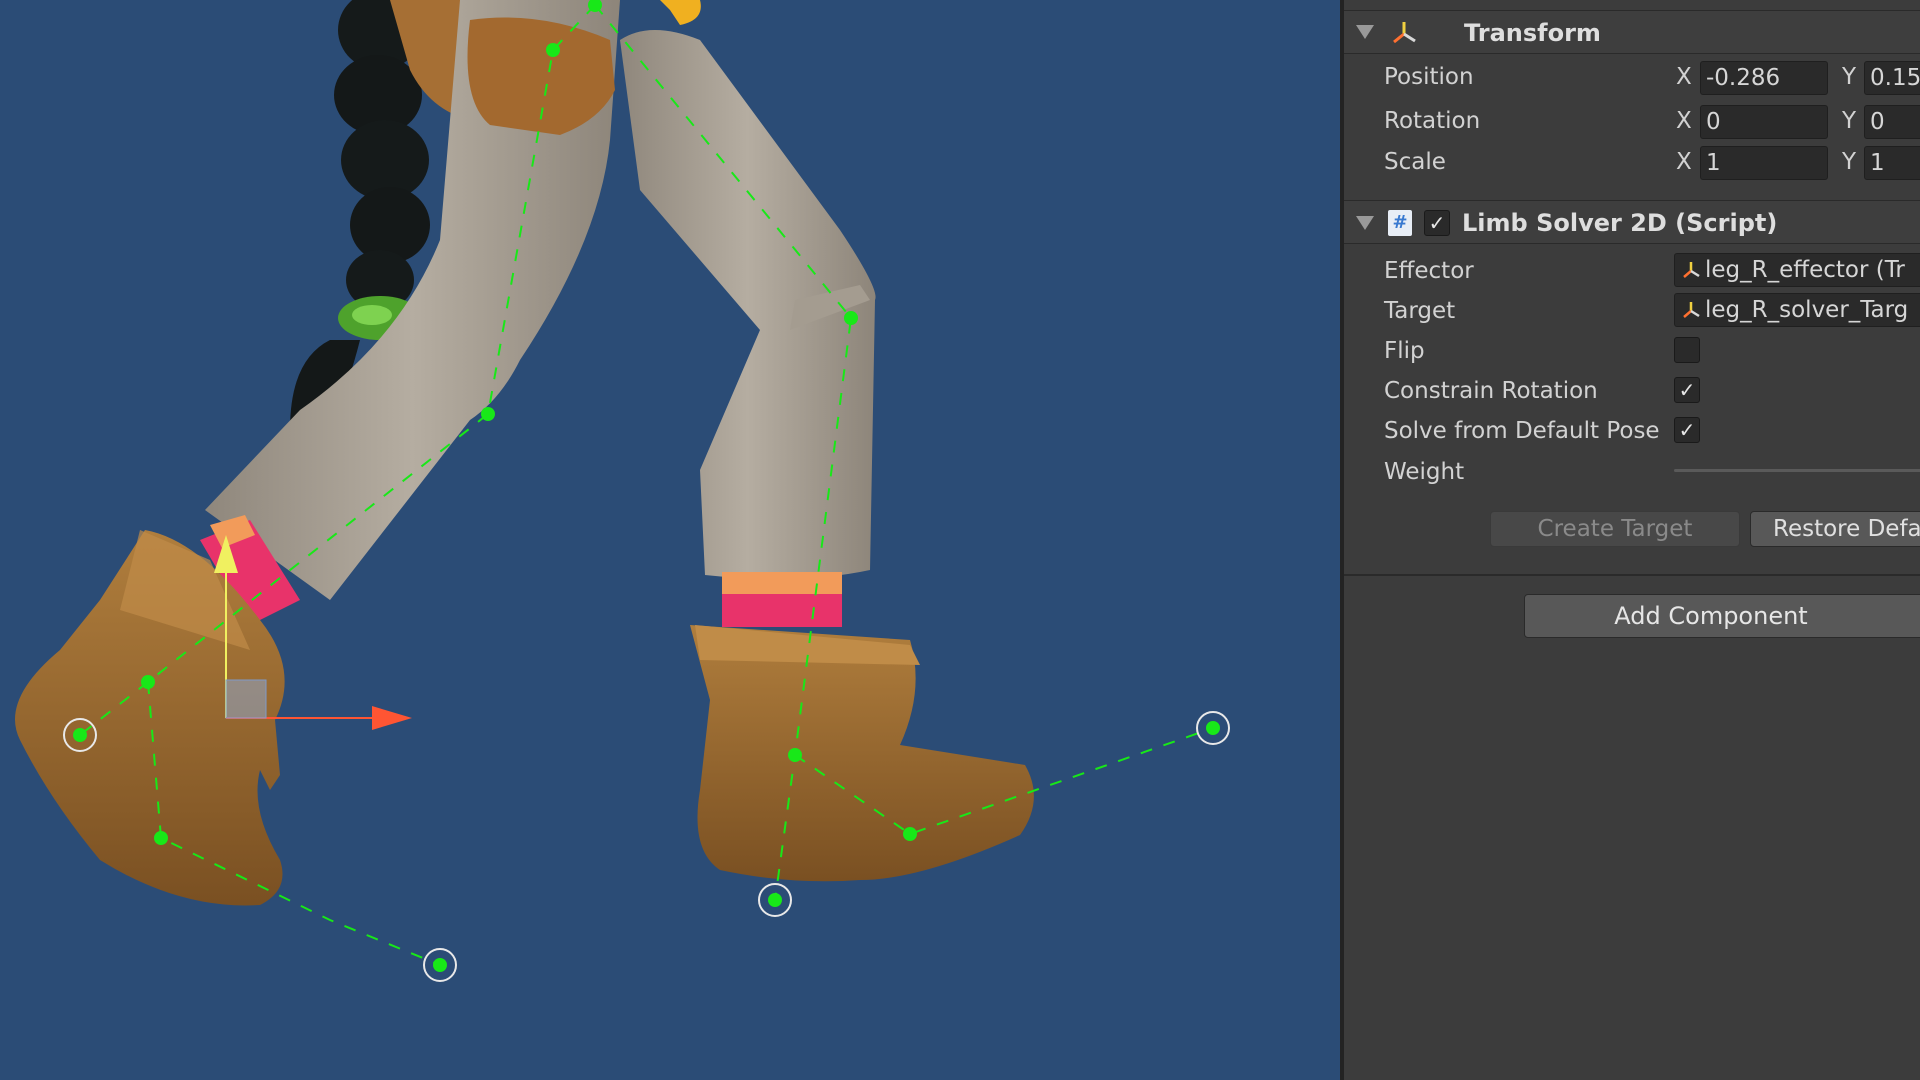 This screenshot has height=1080, width=1920. I want to click on solve-default-pose-checkbox: ✓, so click(1687, 430).